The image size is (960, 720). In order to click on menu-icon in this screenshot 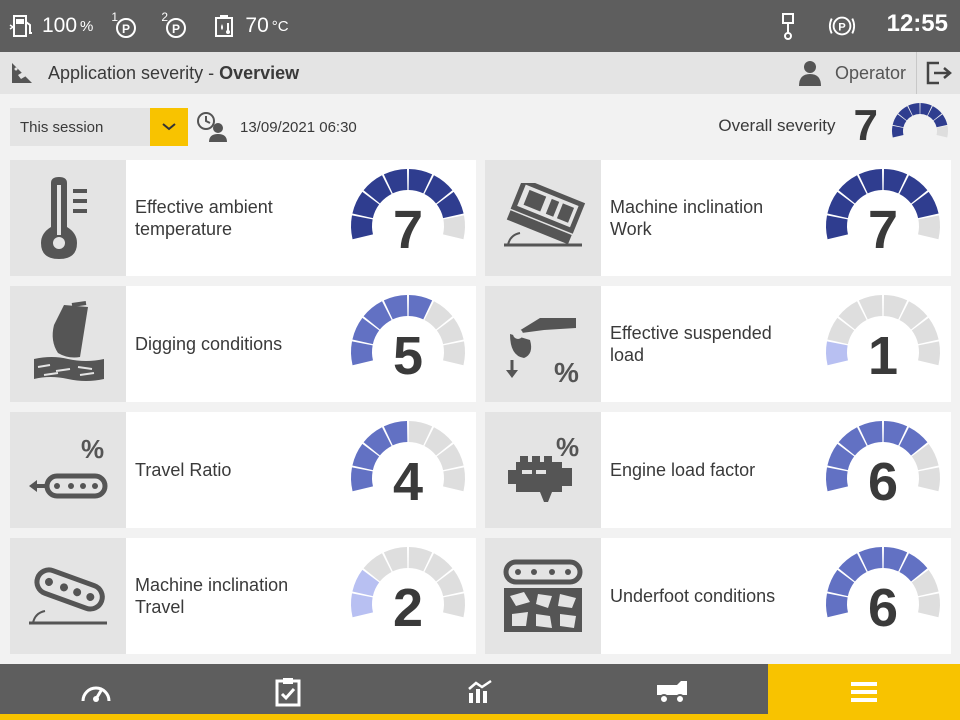, I will do `click(864, 692)`.